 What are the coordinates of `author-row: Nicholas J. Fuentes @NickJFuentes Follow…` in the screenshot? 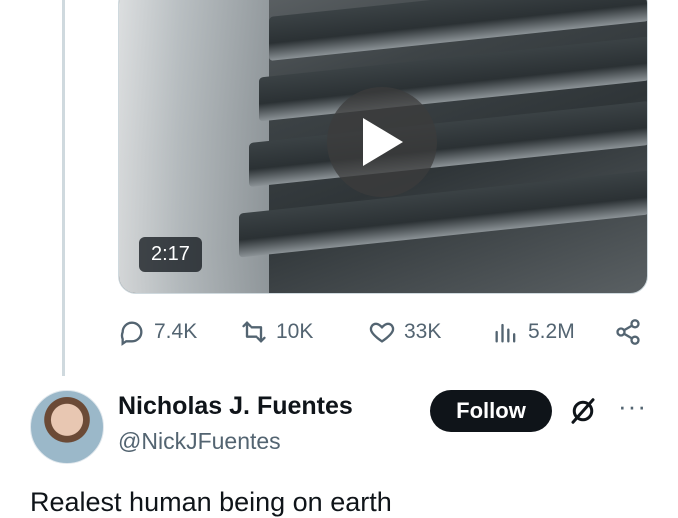 It's located at (350, 430).